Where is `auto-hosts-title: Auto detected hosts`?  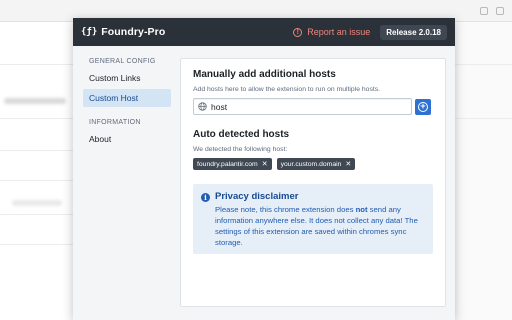 auto-hosts-title: Auto detected hosts is located at coordinates (241, 134).